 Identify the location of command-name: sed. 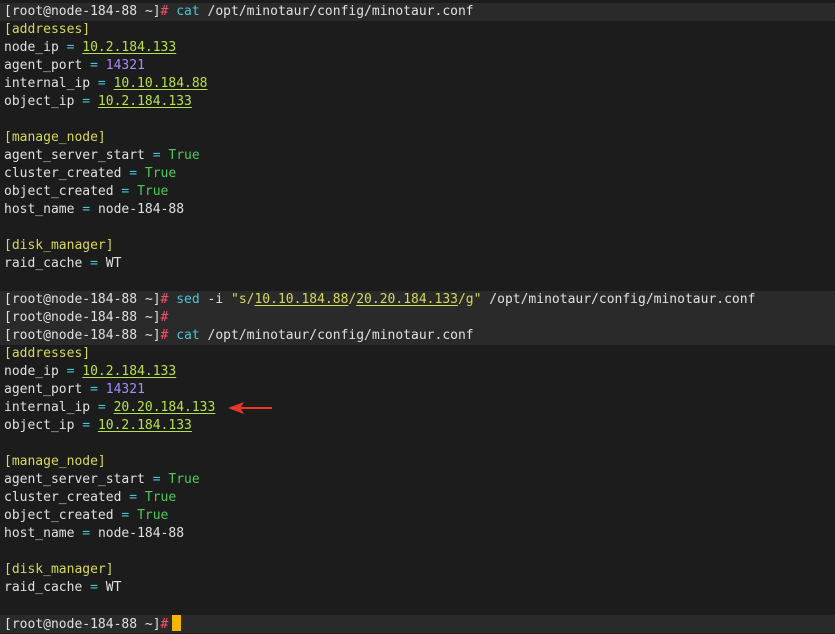
(188, 299).